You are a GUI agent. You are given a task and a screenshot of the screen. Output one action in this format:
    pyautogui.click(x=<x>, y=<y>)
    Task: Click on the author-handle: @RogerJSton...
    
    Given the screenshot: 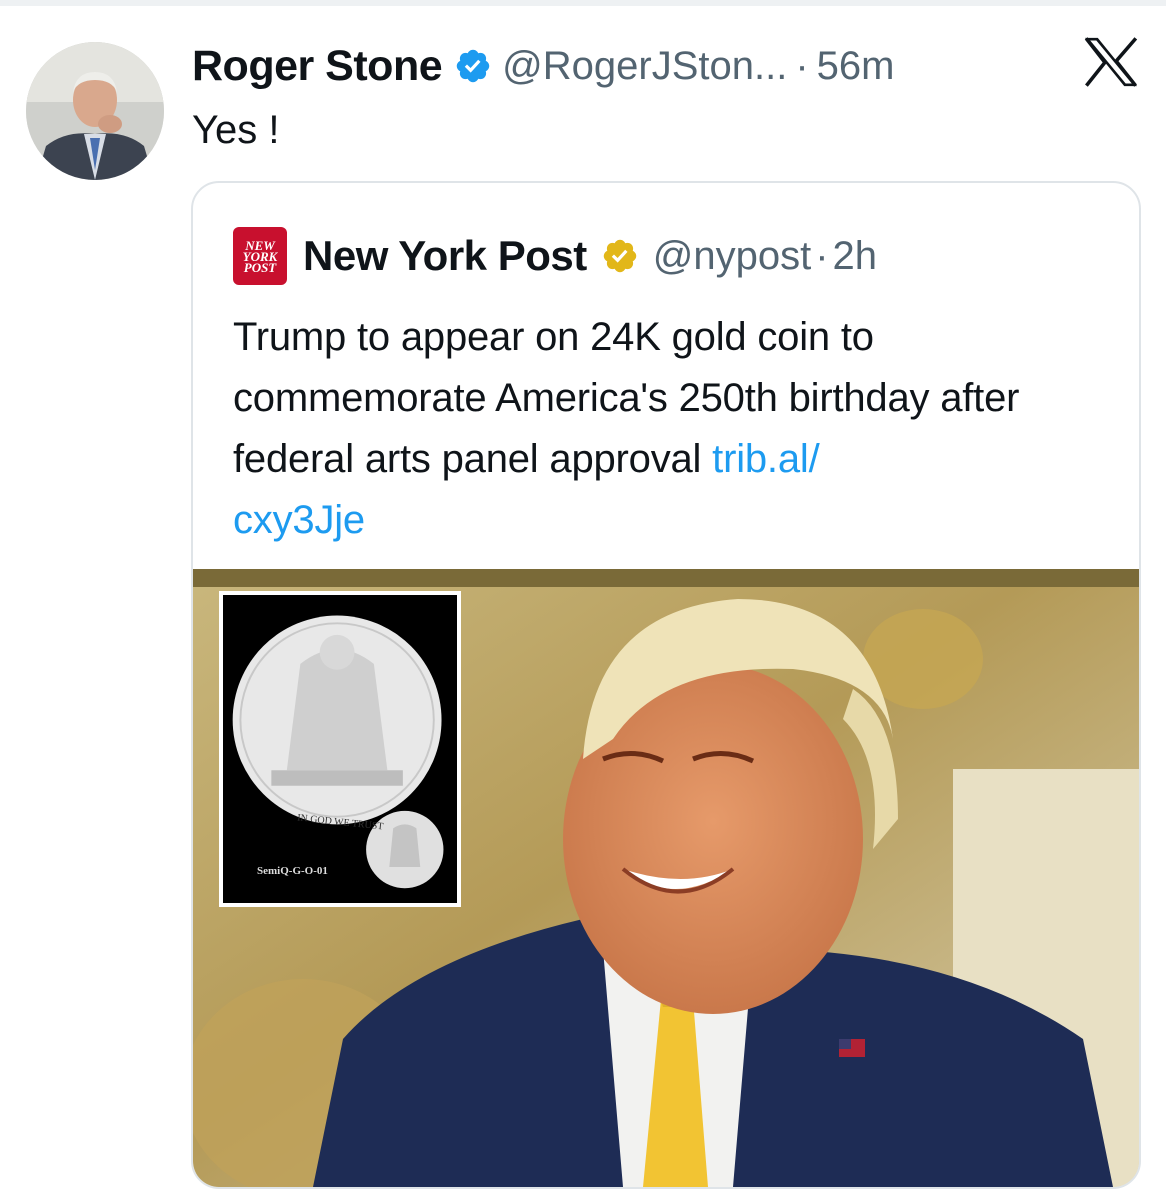 What is the action you would take?
    pyautogui.click(x=644, y=66)
    